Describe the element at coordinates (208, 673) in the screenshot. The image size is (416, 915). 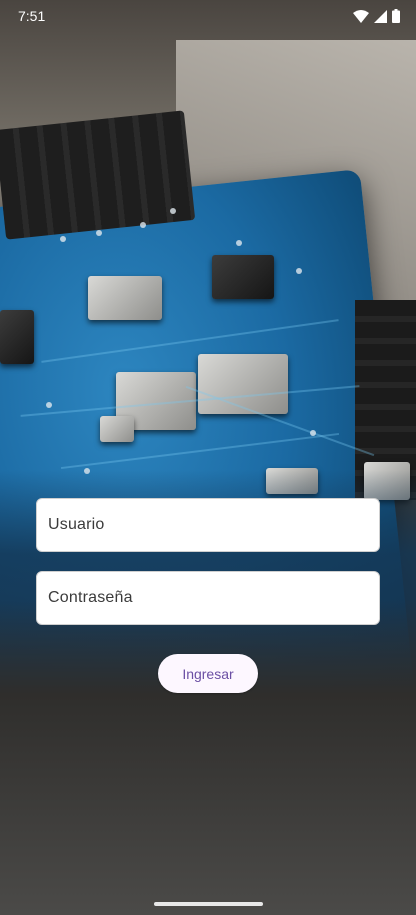
I see `login-button: Ingresar` at that location.